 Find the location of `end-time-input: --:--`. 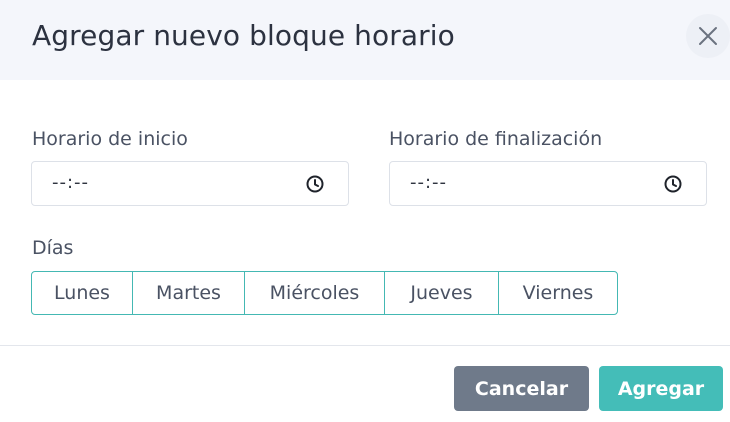

end-time-input: --:-- is located at coordinates (548, 183).